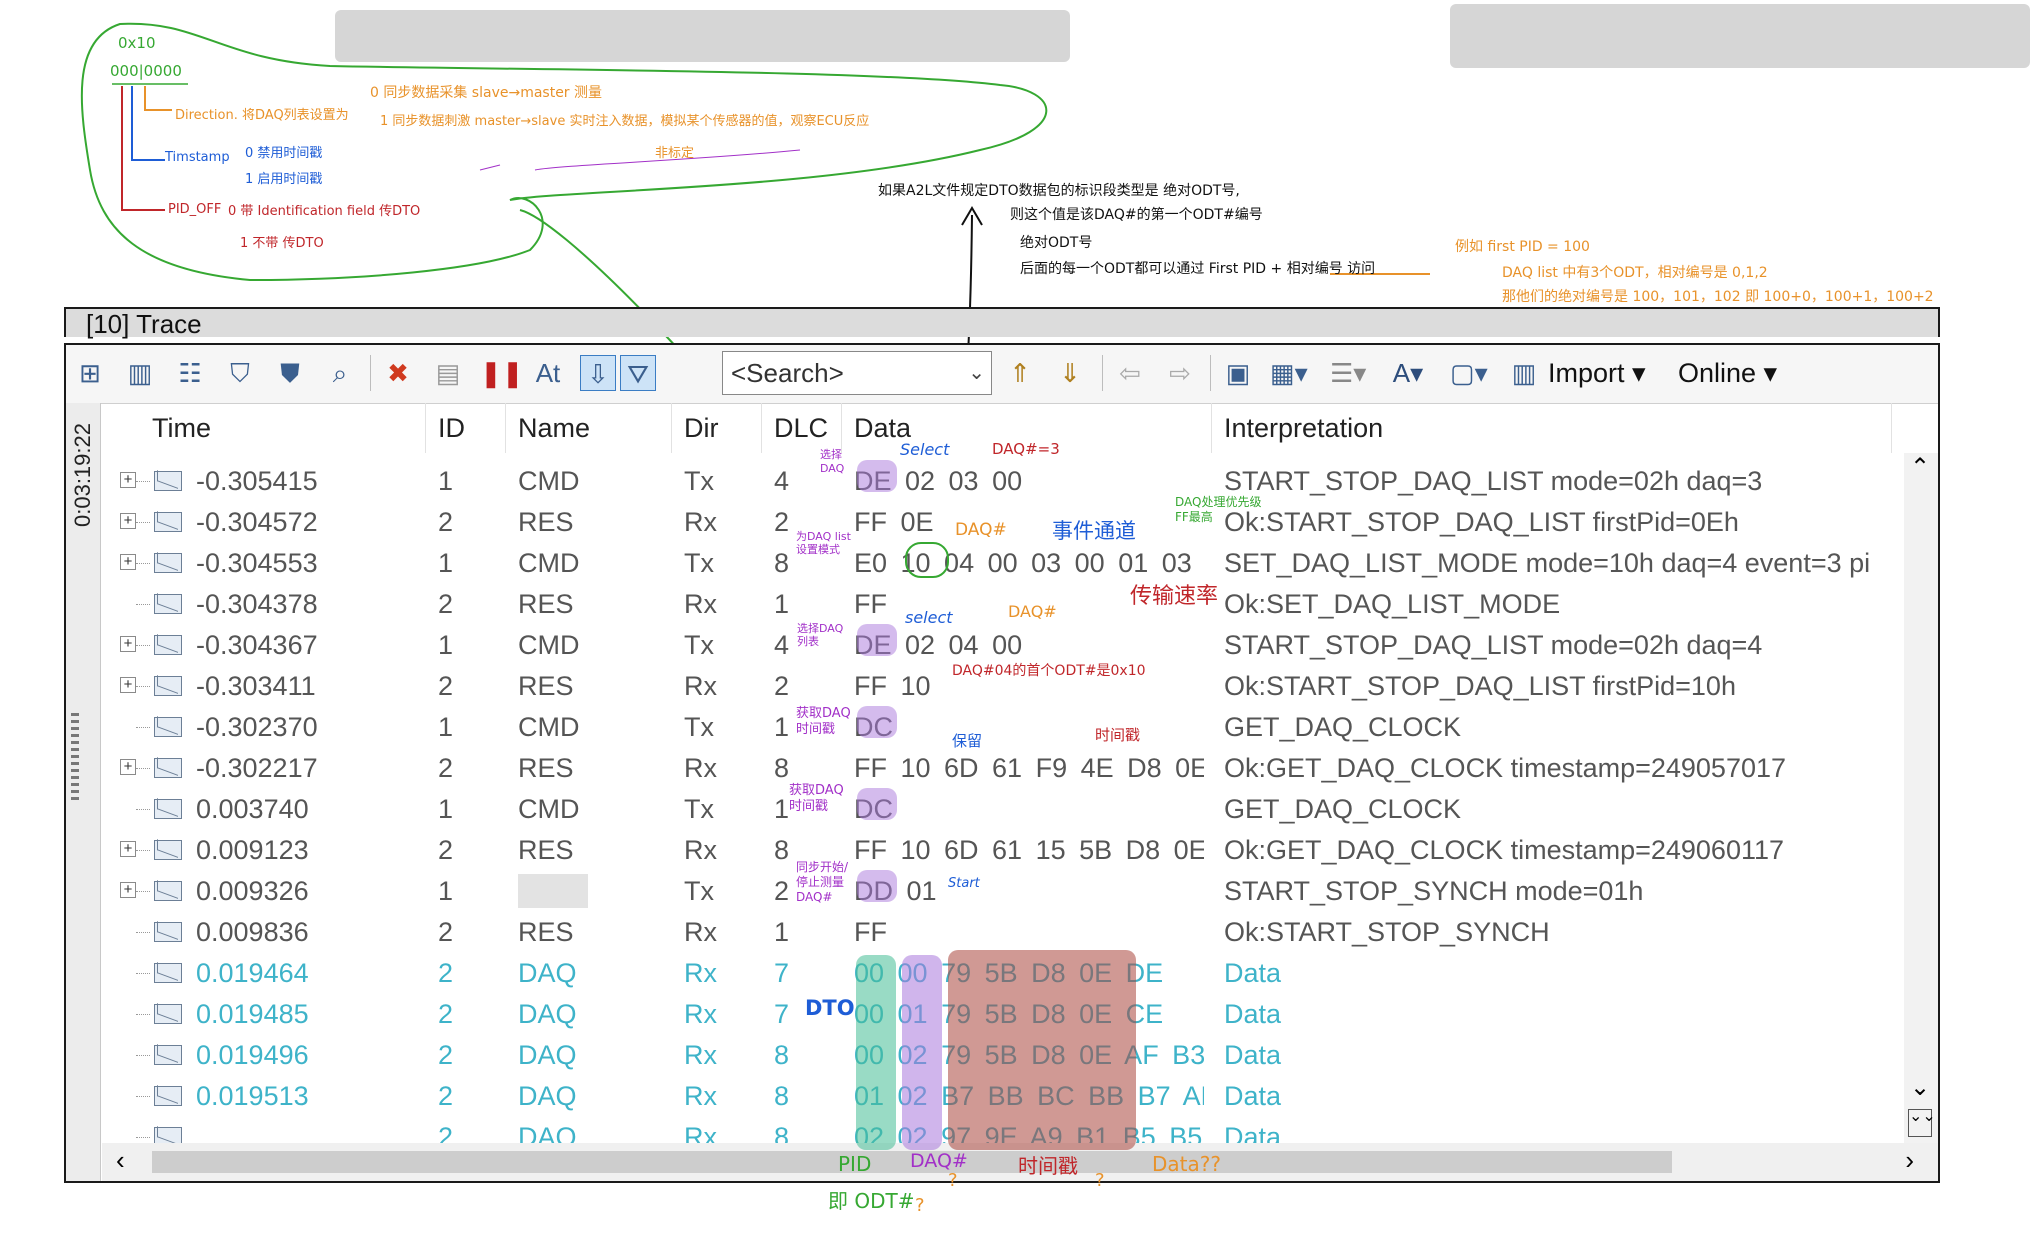  What do you see at coordinates (120, 1160) in the screenshot?
I see `scroll-left-icon: ‹` at bounding box center [120, 1160].